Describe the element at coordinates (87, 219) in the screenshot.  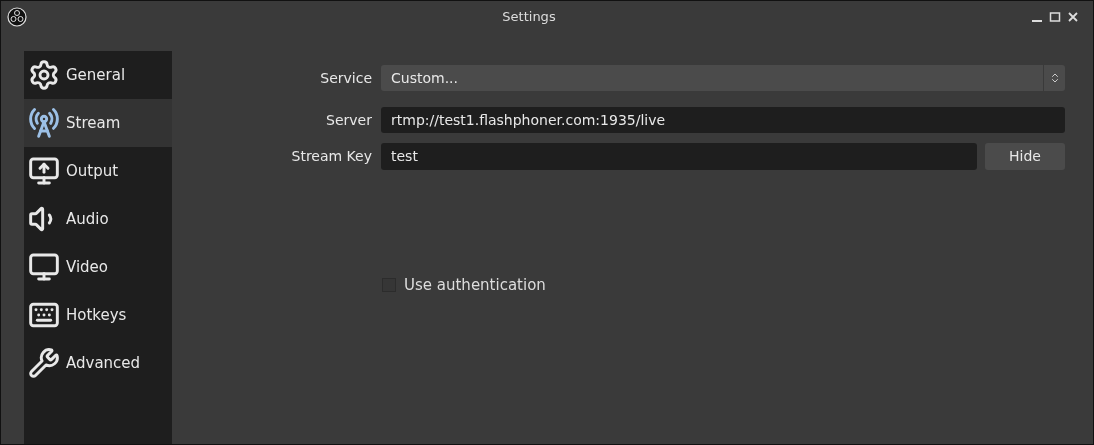
I see `sidebar-label: Audio` at that location.